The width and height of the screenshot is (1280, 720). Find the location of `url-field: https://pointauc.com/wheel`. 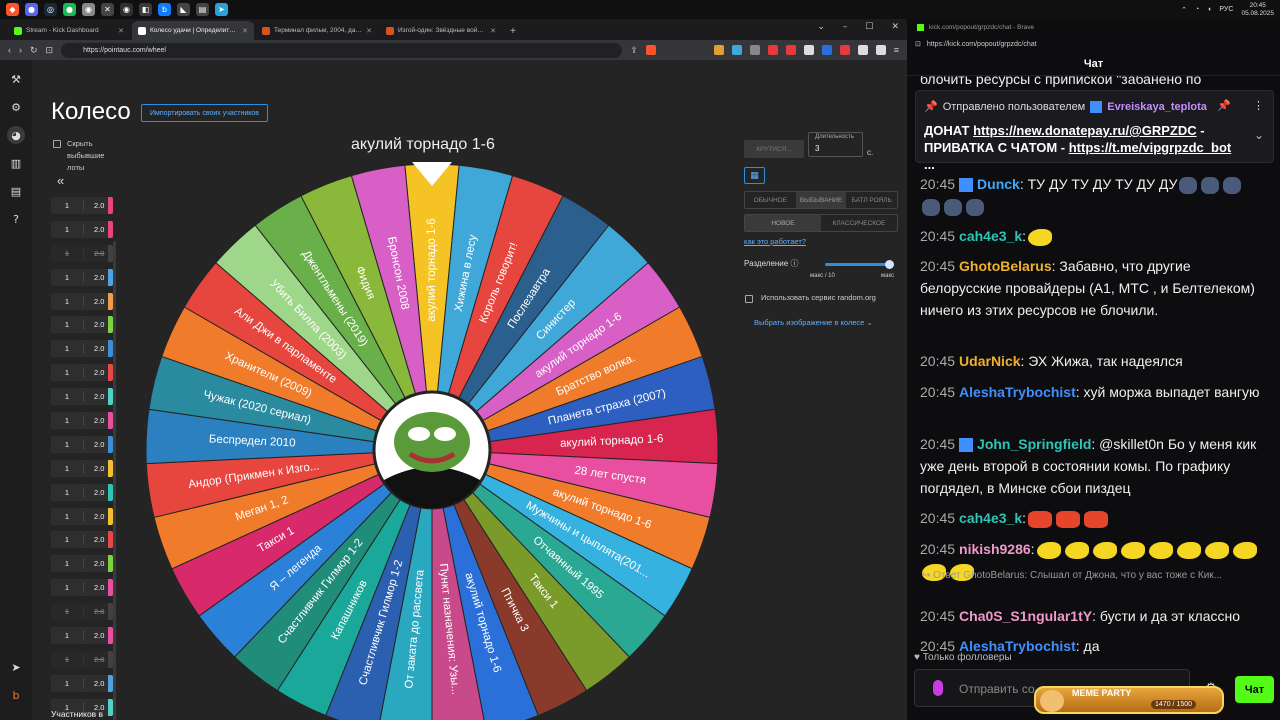

url-field: https://pointauc.com/wheel is located at coordinates (342, 50).